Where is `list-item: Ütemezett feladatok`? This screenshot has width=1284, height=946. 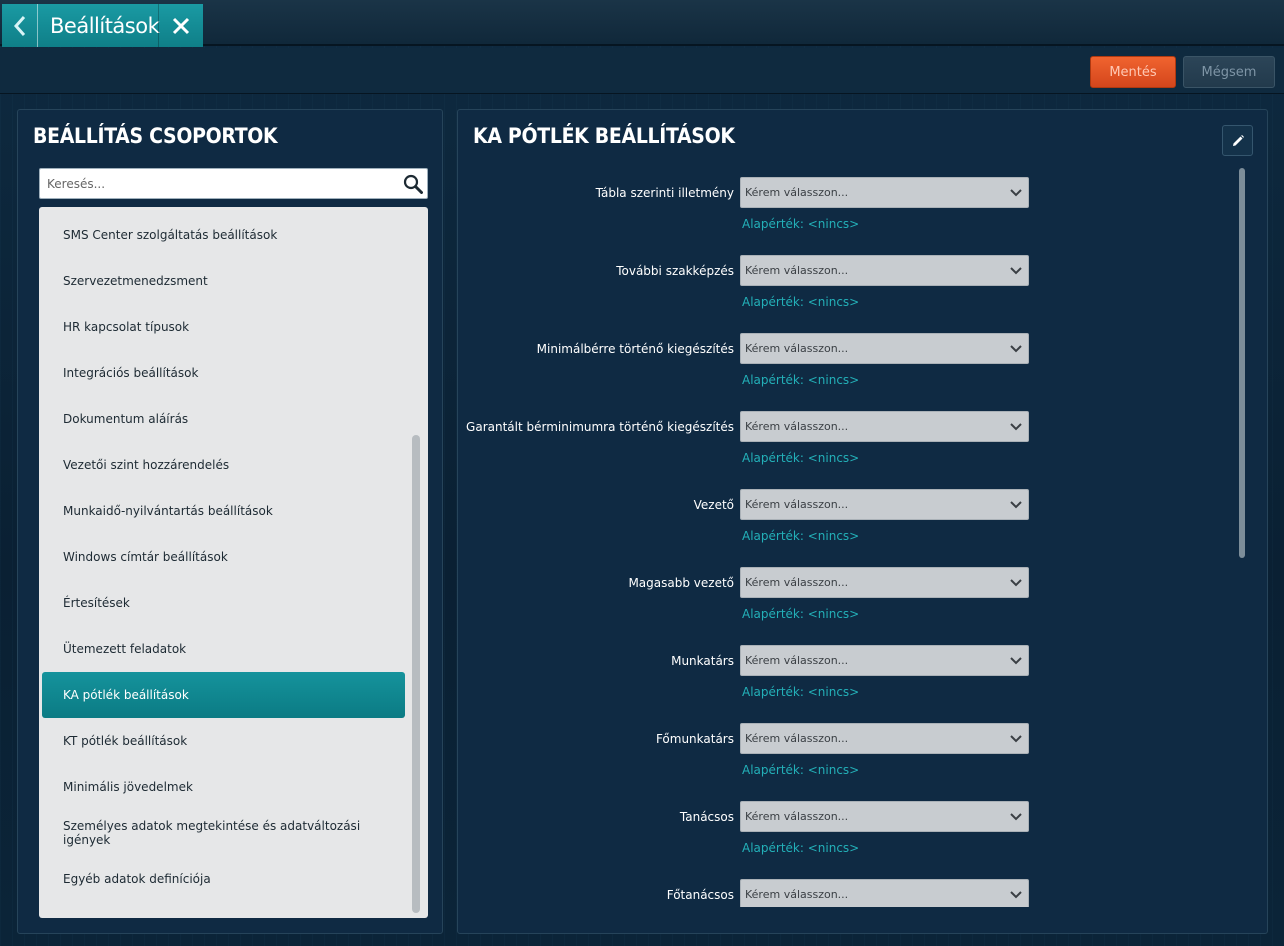
list-item: Ütemezett feladatok is located at coordinates (223, 649).